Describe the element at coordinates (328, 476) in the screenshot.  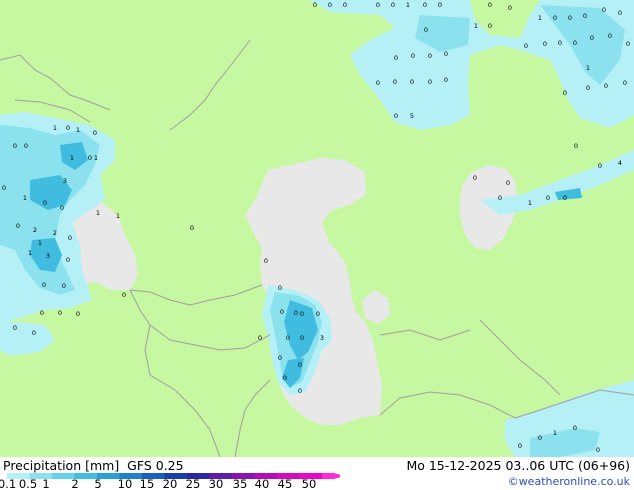
I see `legend-swatch` at that location.